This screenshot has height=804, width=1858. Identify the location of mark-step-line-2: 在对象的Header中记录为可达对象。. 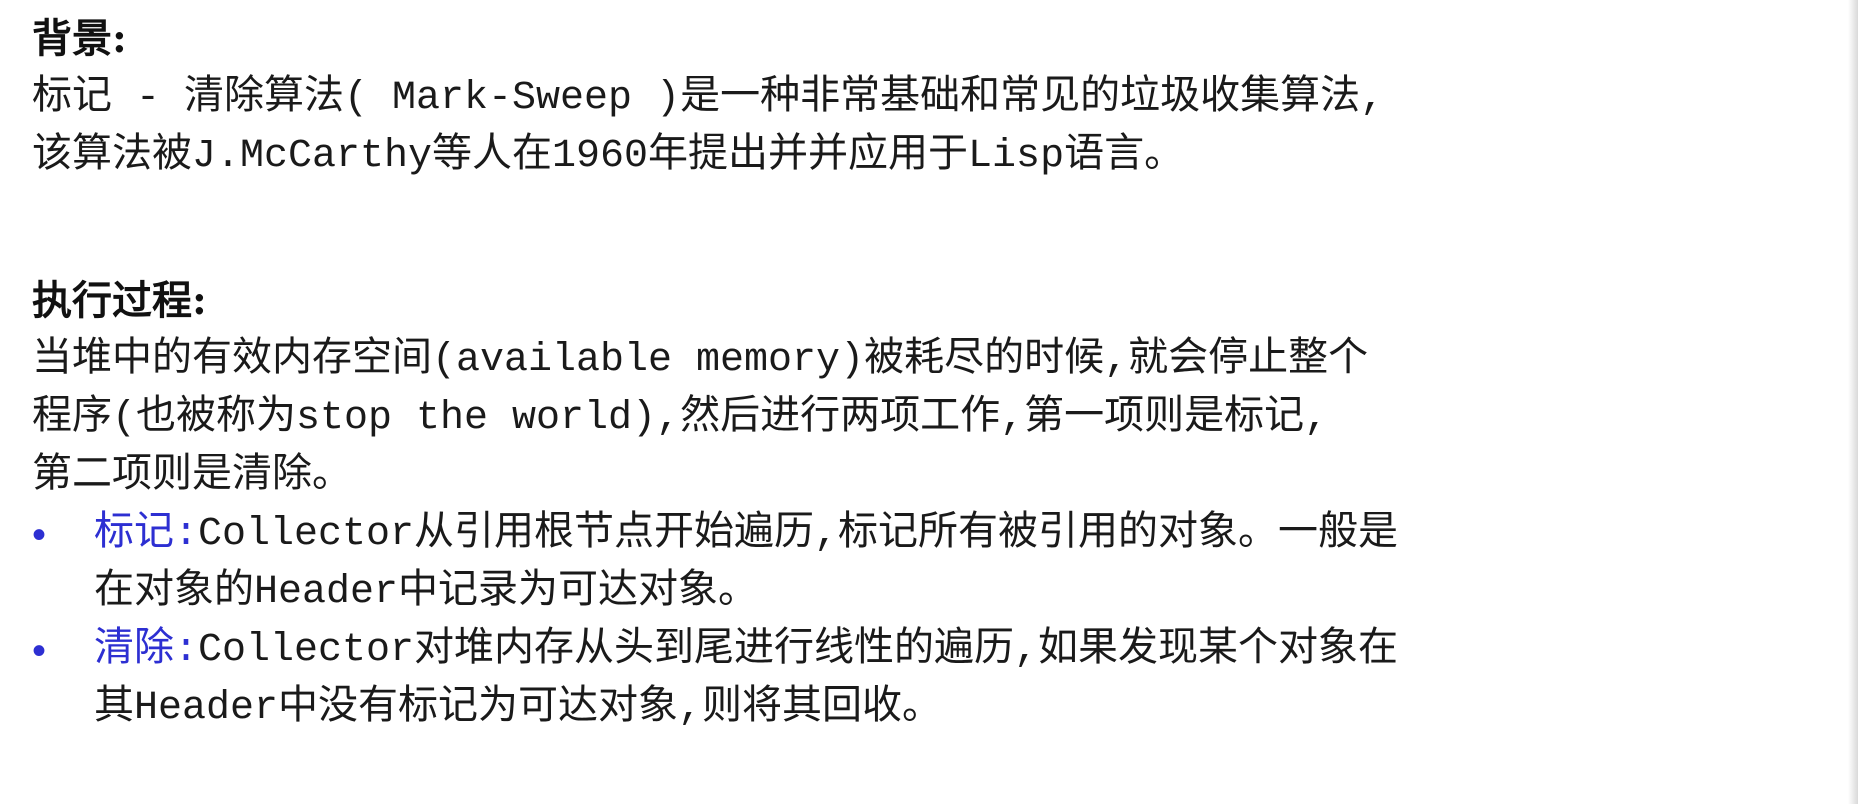
(426, 592).